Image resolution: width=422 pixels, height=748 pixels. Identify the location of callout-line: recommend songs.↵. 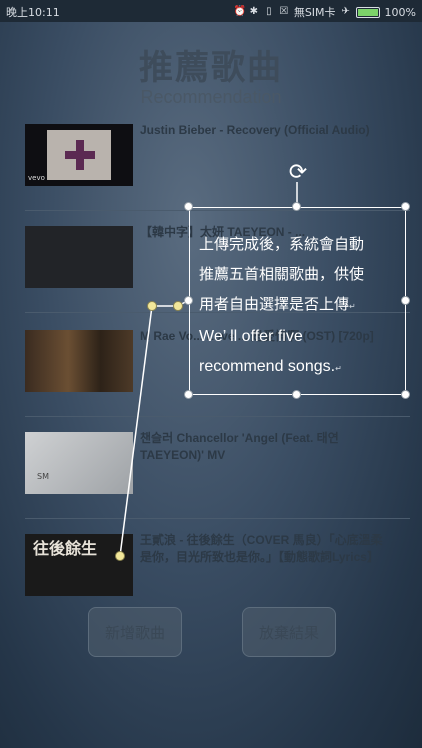
(270, 366).